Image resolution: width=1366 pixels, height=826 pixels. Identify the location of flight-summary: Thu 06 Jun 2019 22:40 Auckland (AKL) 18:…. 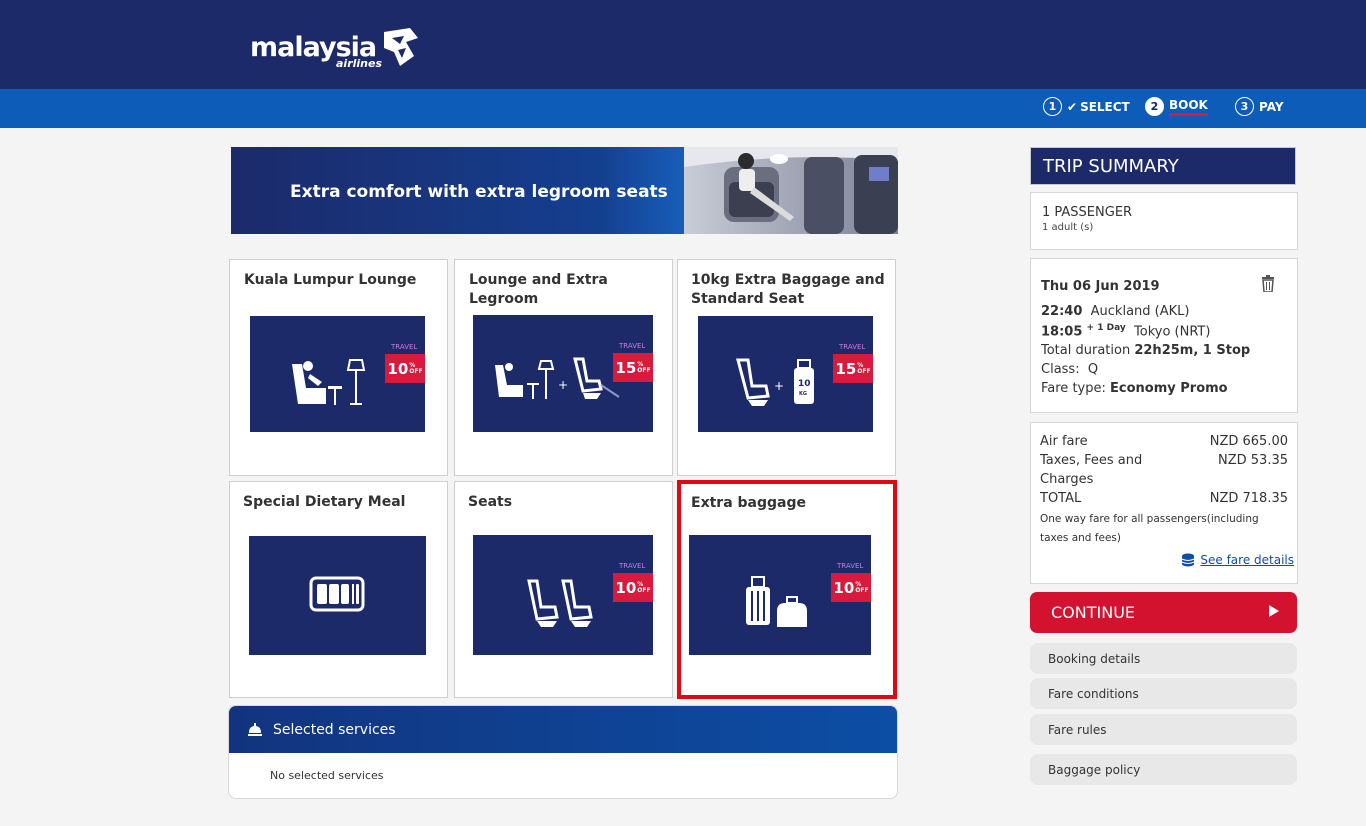
(1164, 335).